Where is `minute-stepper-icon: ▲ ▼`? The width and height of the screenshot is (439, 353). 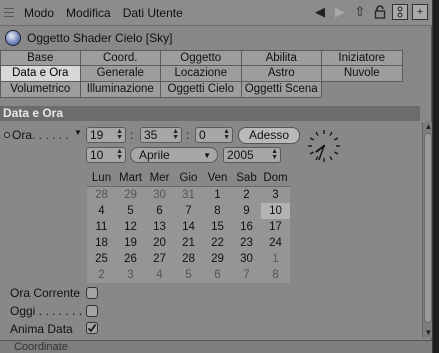
minute-stepper-icon: ▲ ▼ is located at coordinates (175, 134).